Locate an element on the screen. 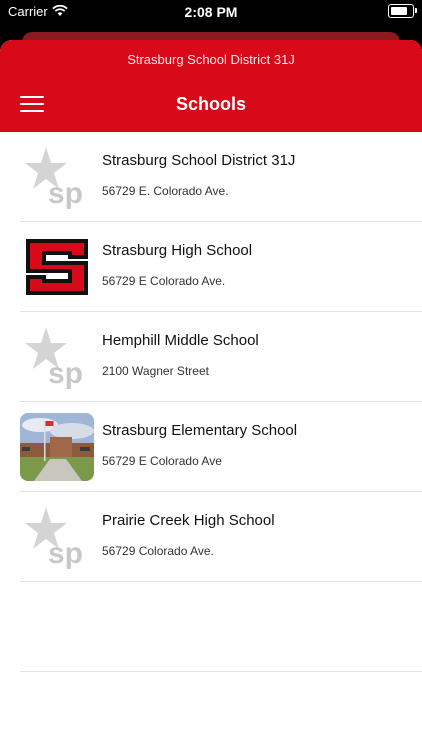 The height and width of the screenshot is (750, 422). page-title: Schools is located at coordinates (210, 104).